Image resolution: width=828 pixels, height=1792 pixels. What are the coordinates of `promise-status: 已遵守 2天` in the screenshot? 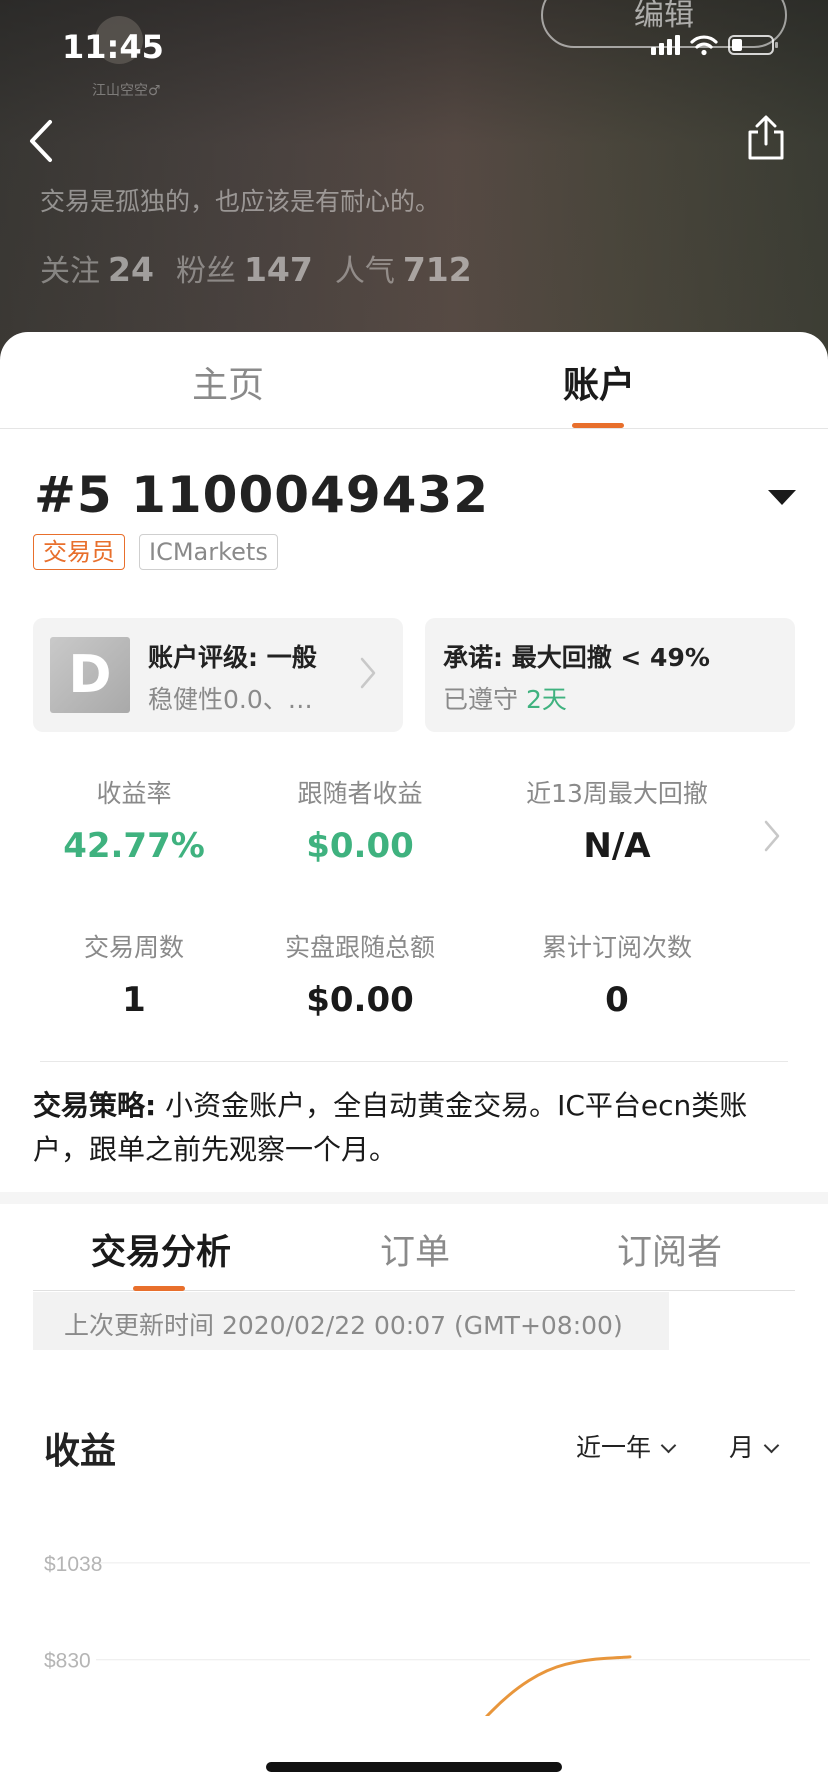 It's located at (505, 699).